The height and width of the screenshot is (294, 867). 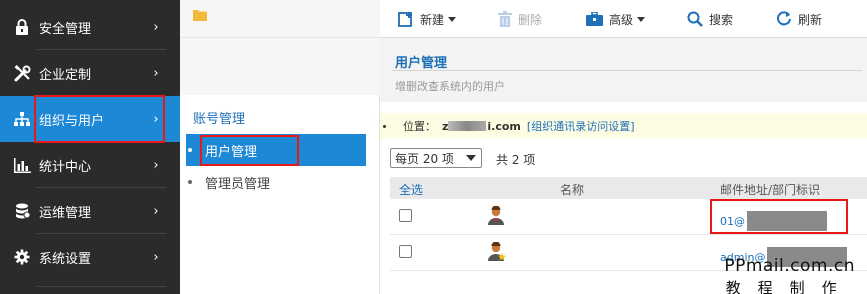 I want to click on new-label: 新建, so click(x=432, y=19).